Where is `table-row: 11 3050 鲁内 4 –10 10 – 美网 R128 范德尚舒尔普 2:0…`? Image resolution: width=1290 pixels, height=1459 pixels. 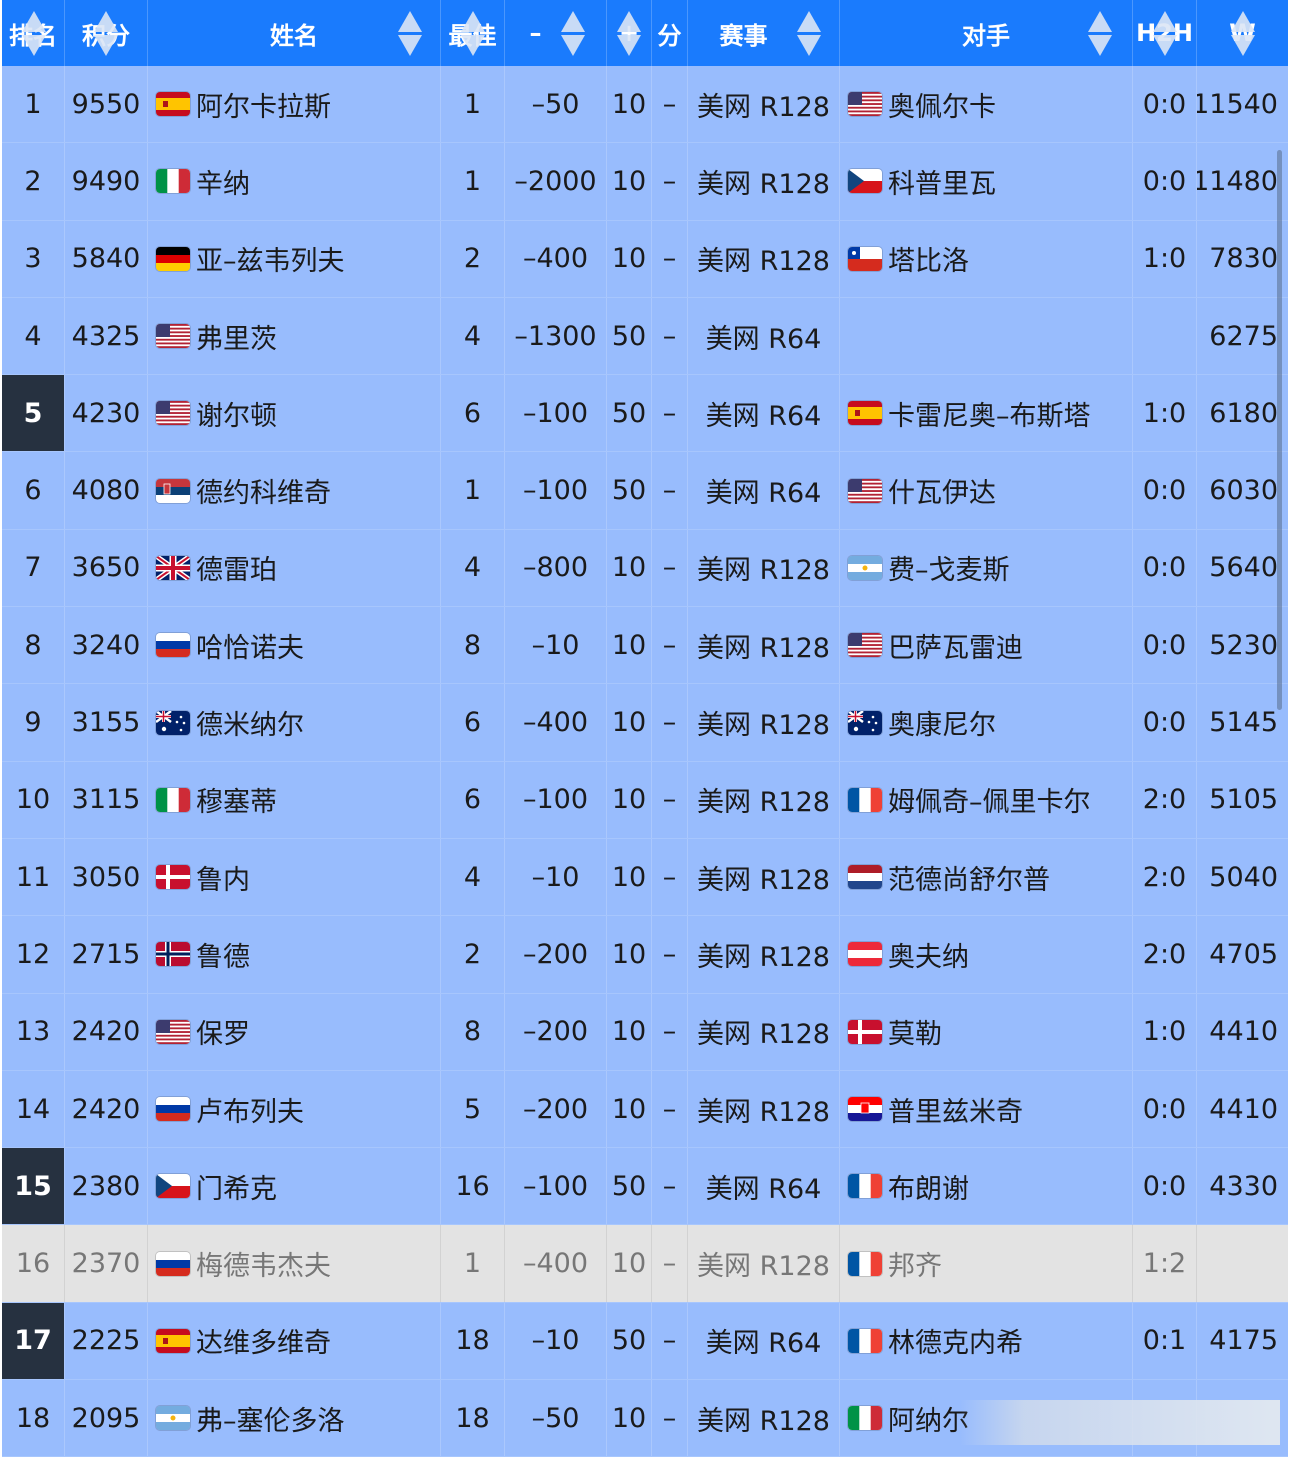
table-row: 11 3050 鲁内 4 –10 10 – 美网 R128 范德尚舒尔普 2:0… is located at coordinates (645, 877).